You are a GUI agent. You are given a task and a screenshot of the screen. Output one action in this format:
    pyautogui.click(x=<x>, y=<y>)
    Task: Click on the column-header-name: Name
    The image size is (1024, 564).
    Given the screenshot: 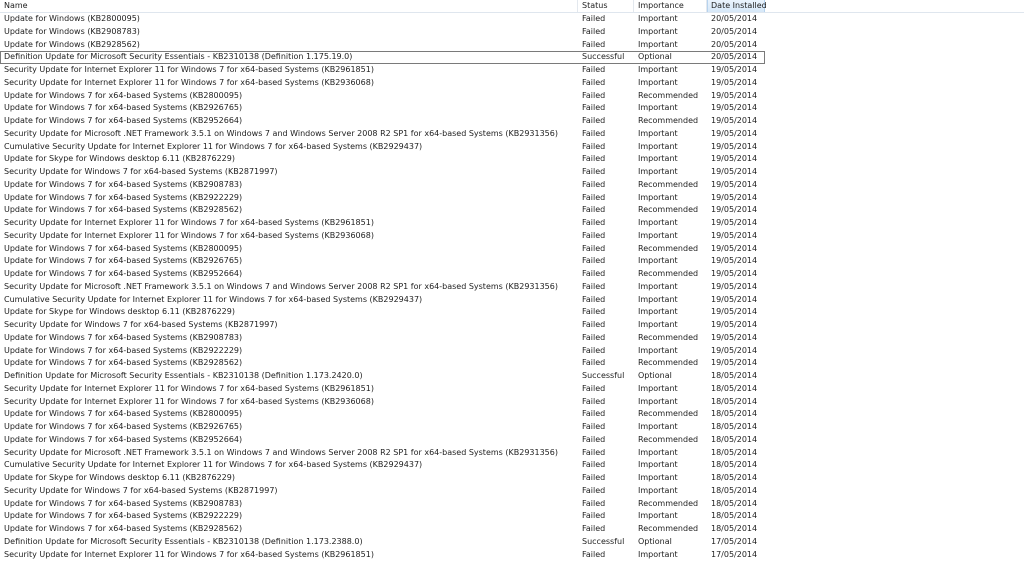 What is the action you would take?
    pyautogui.click(x=289, y=6)
    